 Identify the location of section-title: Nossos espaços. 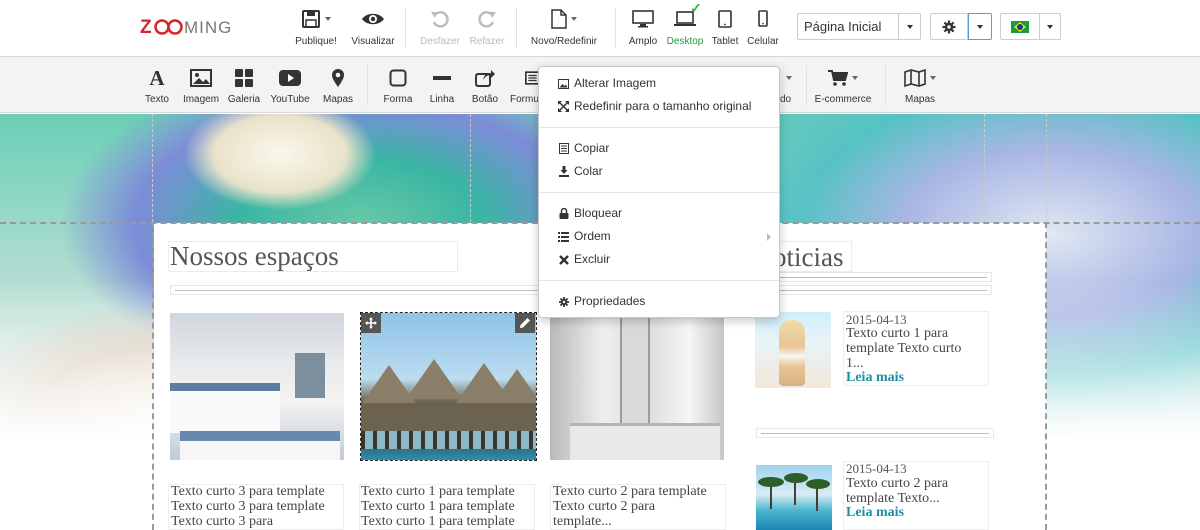
(254, 256).